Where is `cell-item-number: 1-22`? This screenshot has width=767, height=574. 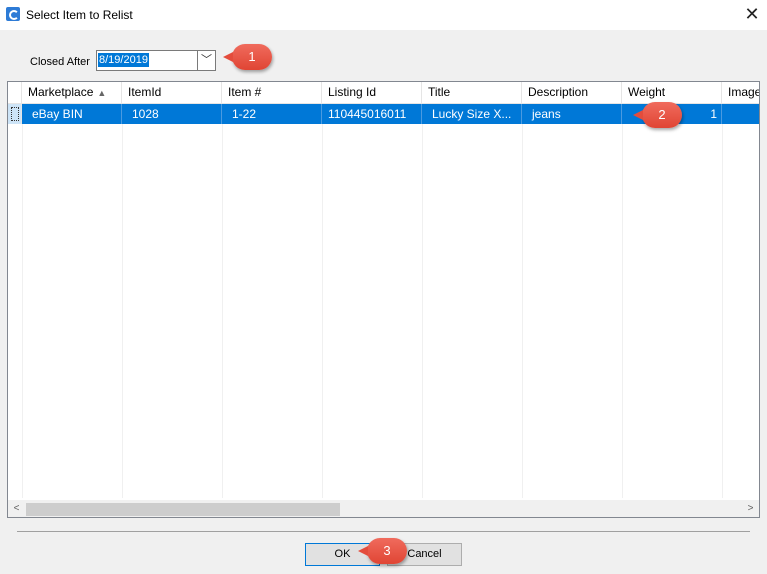 cell-item-number: 1-22 is located at coordinates (272, 114).